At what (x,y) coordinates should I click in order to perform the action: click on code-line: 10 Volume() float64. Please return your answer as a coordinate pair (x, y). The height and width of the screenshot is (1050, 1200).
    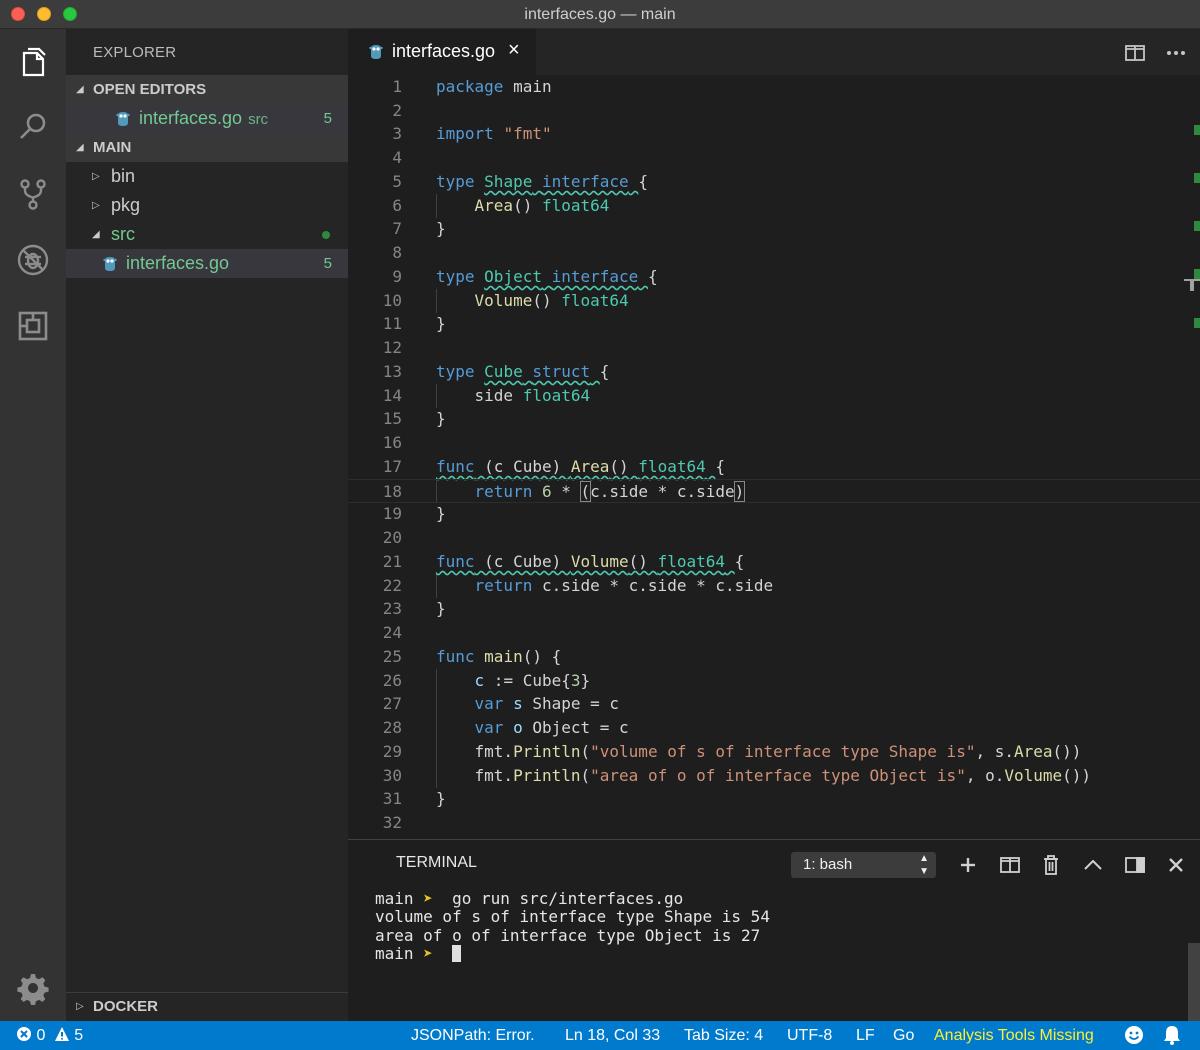
    Looking at the image, I should click on (505, 300).